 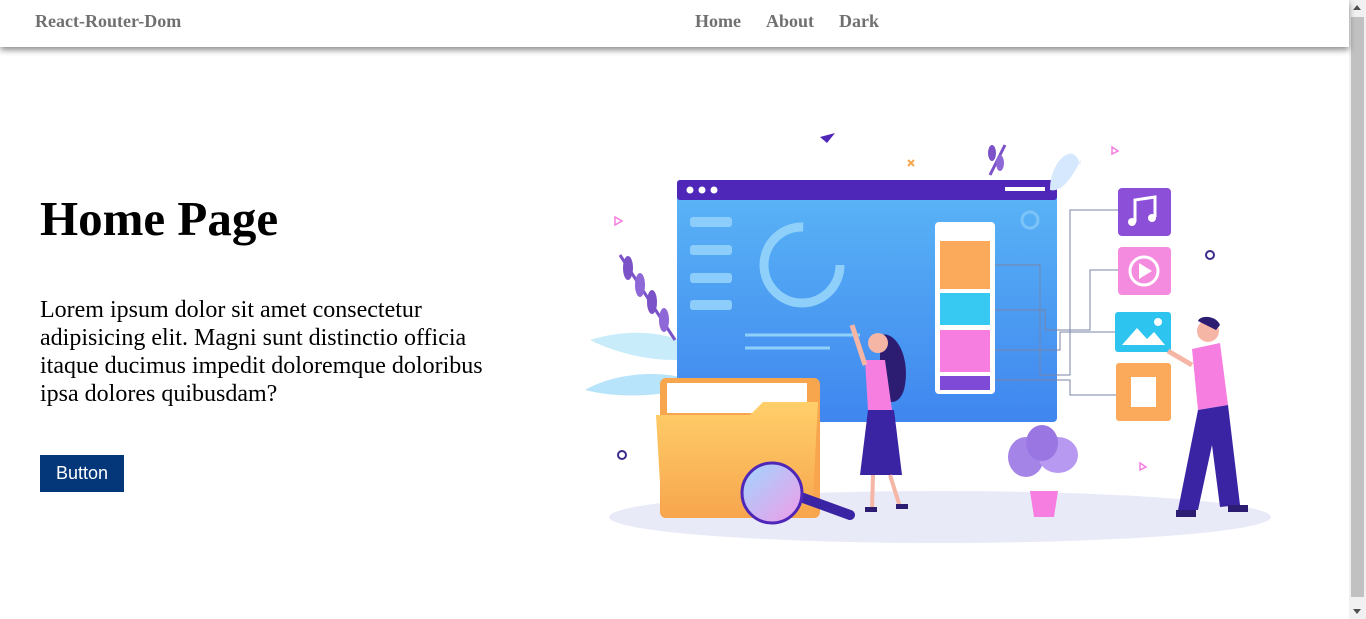 I want to click on man-figure, so click(x=1207, y=416).